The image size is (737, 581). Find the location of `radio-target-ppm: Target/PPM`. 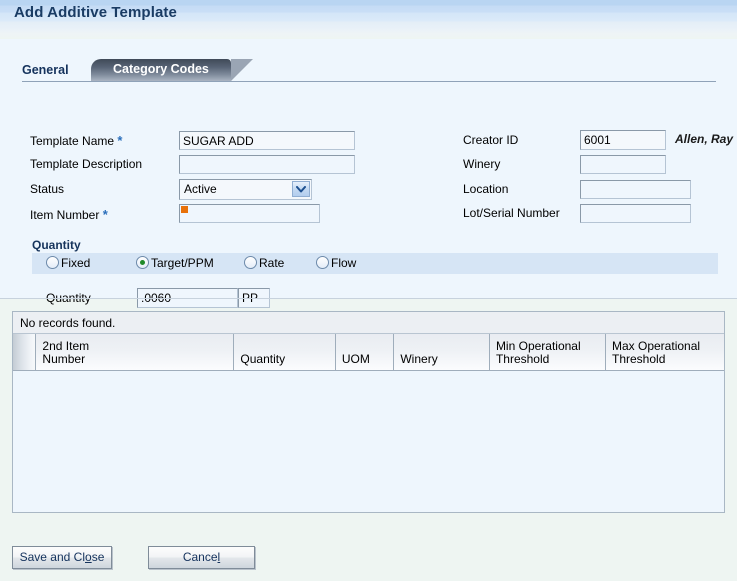

radio-target-ppm: Target/PPM is located at coordinates (175, 263).